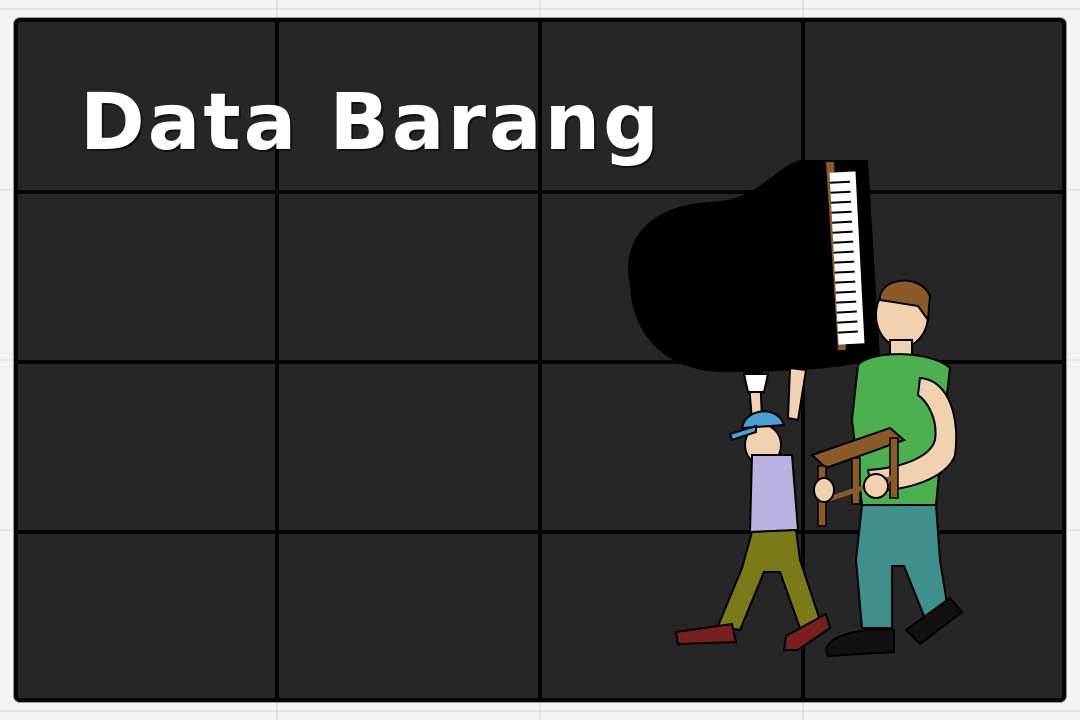 Image resolution: width=1080 pixels, height=720 pixels. I want to click on slide-title: Data Barang, so click(371, 123).